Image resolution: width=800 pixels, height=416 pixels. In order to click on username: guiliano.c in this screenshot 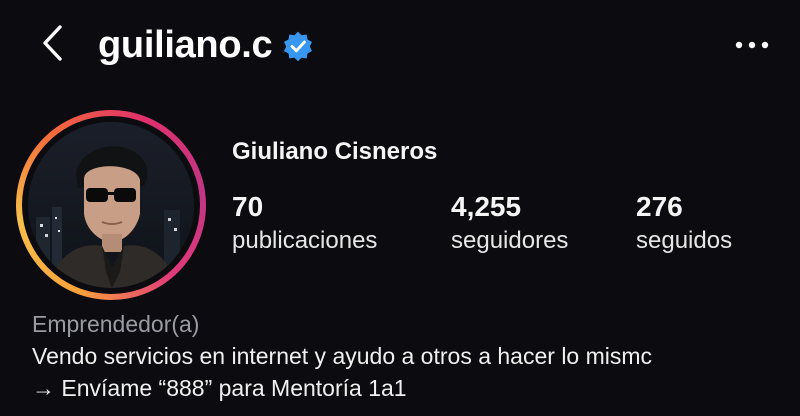, I will do `click(185, 44)`.